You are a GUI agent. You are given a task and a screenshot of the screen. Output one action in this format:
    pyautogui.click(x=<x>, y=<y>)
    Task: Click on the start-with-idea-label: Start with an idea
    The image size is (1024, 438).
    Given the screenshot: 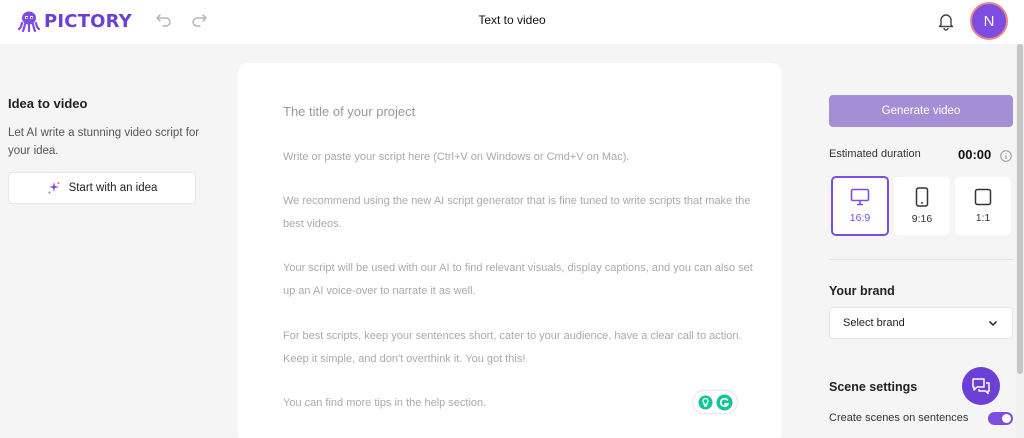 What is the action you would take?
    pyautogui.click(x=113, y=188)
    